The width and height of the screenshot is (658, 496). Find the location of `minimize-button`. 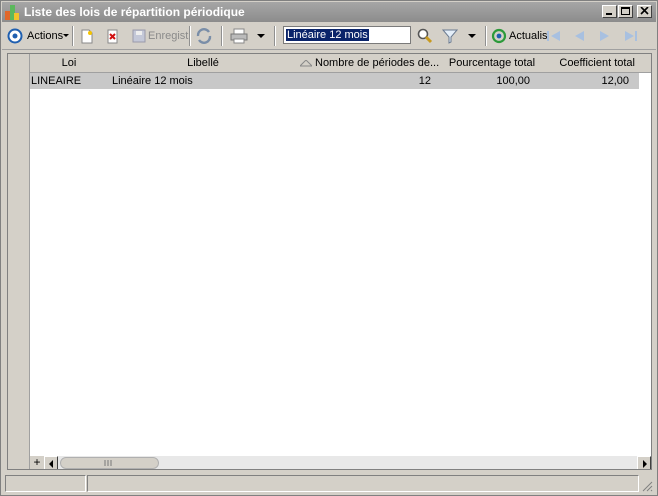

minimize-button is located at coordinates (609, 11).